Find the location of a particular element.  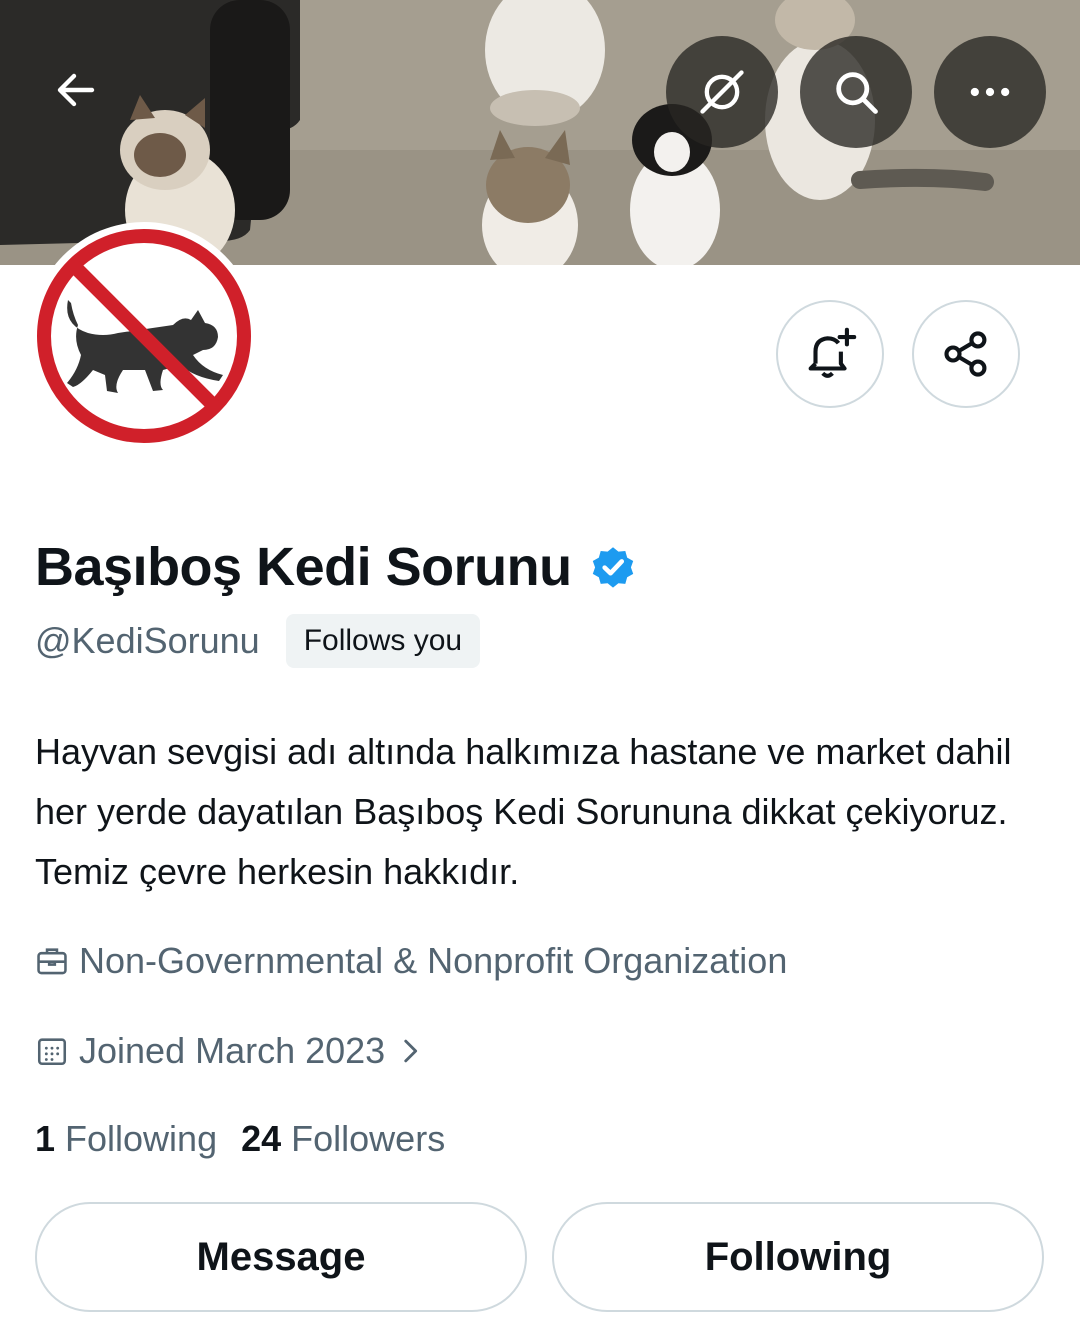

profile-avatar is located at coordinates (144, 336).